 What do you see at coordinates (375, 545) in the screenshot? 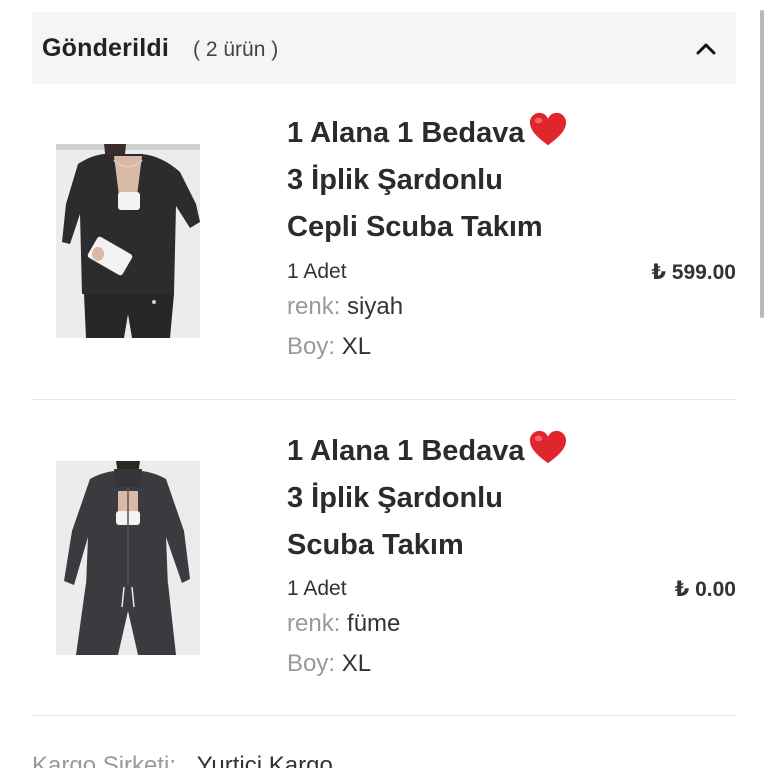
I see `product-title-line: Scuba Takım` at bounding box center [375, 545].